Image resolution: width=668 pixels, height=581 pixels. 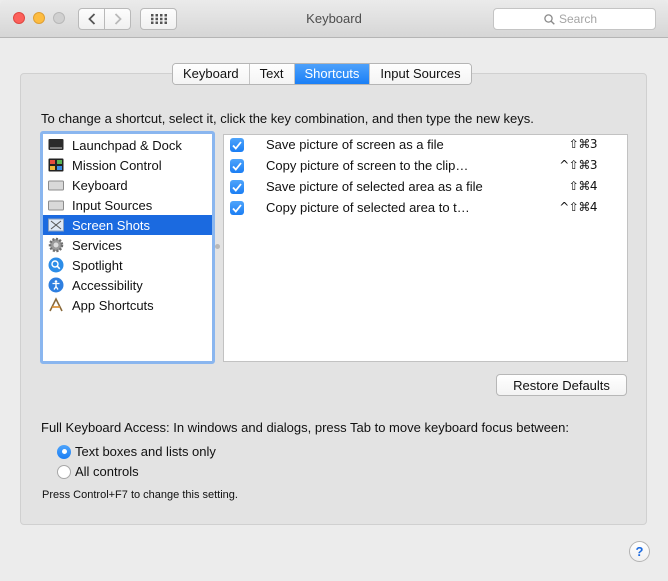 What do you see at coordinates (582, 19) in the screenshot?
I see `search-input` at bounding box center [582, 19].